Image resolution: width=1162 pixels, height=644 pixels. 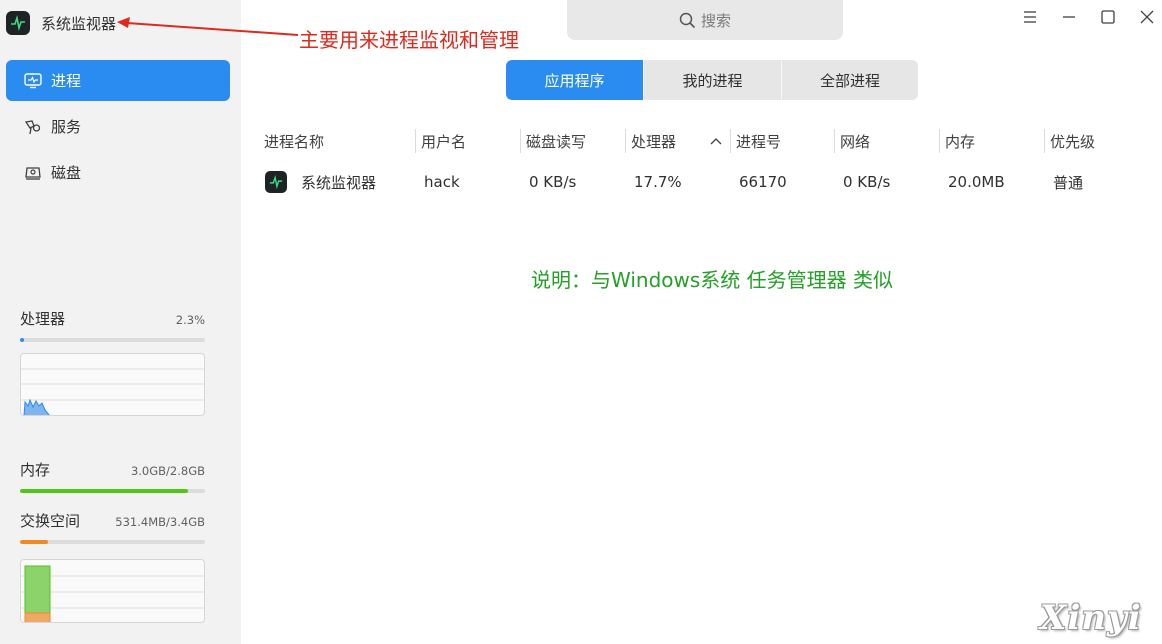 I want to click on memory-usage-bar, so click(x=112, y=491).